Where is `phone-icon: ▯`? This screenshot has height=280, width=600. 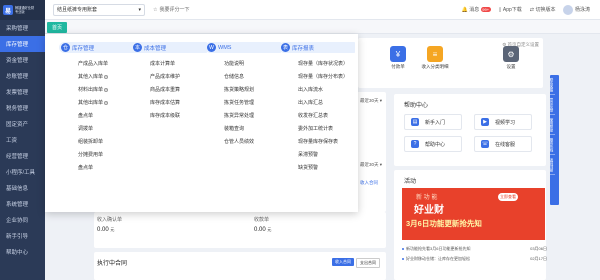
phone-icon: ▯ is located at coordinates (500, 9).